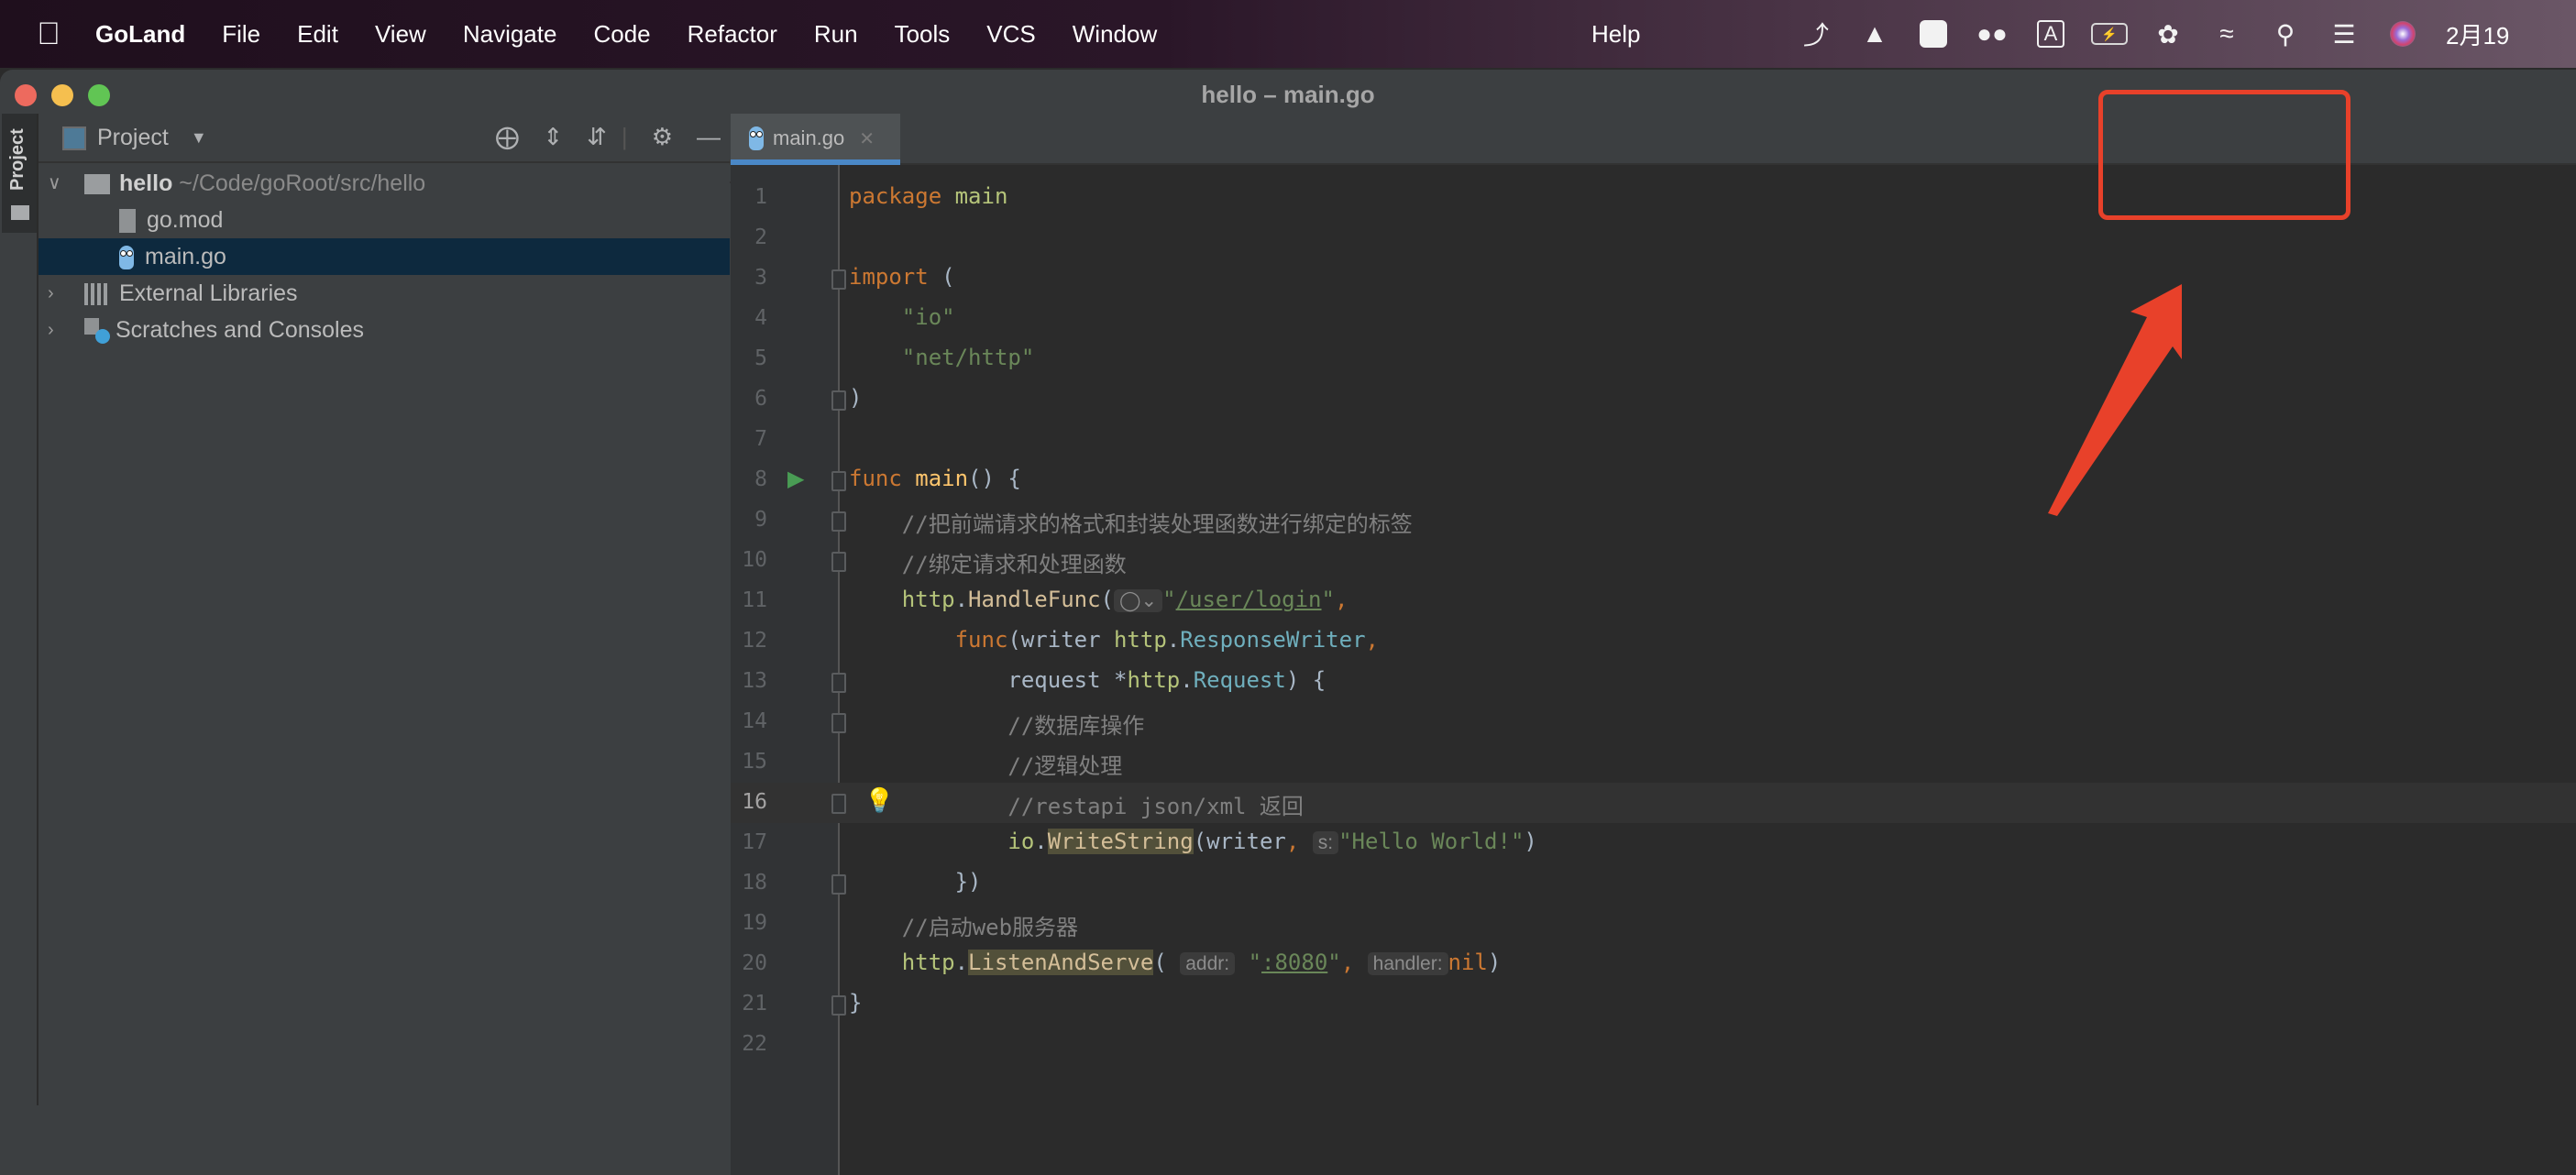  What do you see at coordinates (1653, 561) in the screenshot?
I see `code-line: 10 //绑定请求和处理函数` at bounding box center [1653, 561].